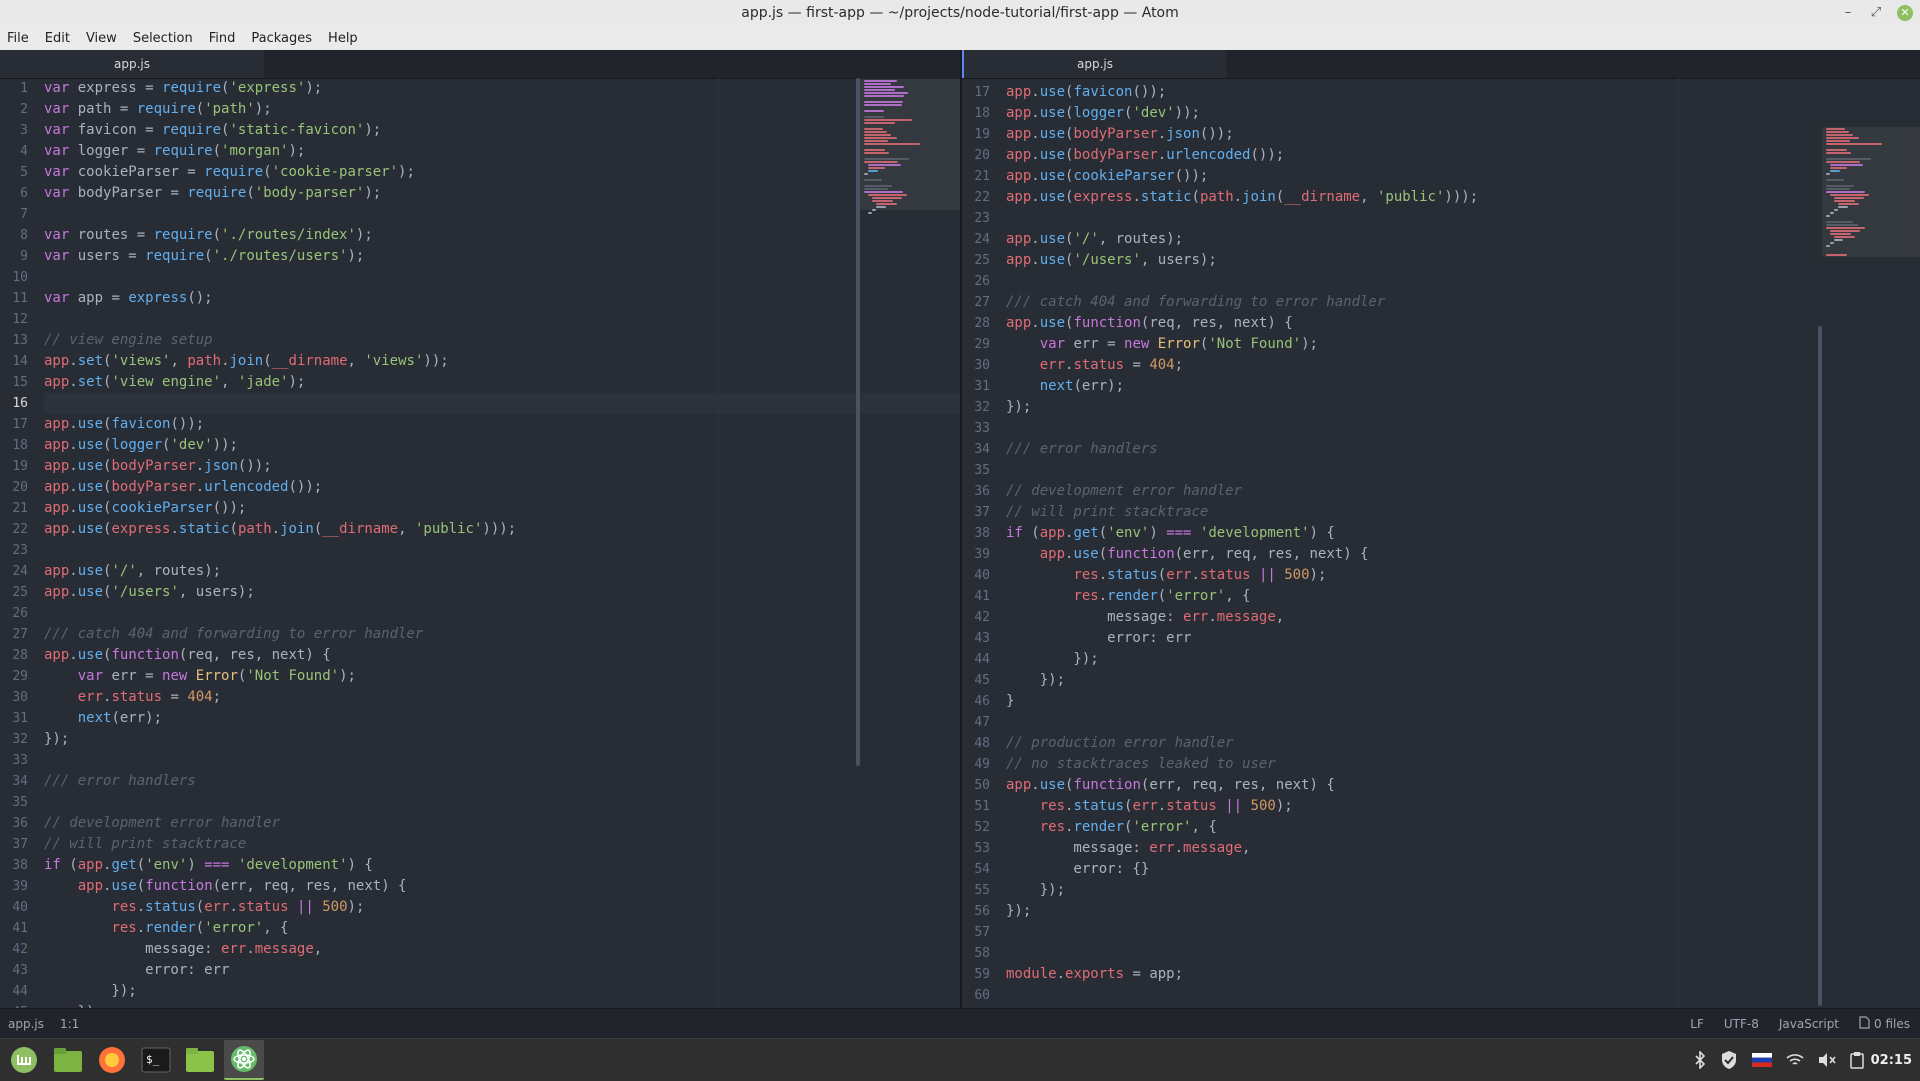  What do you see at coordinates (132, 64) in the screenshot?
I see `tab-app-js-left: app.js` at bounding box center [132, 64].